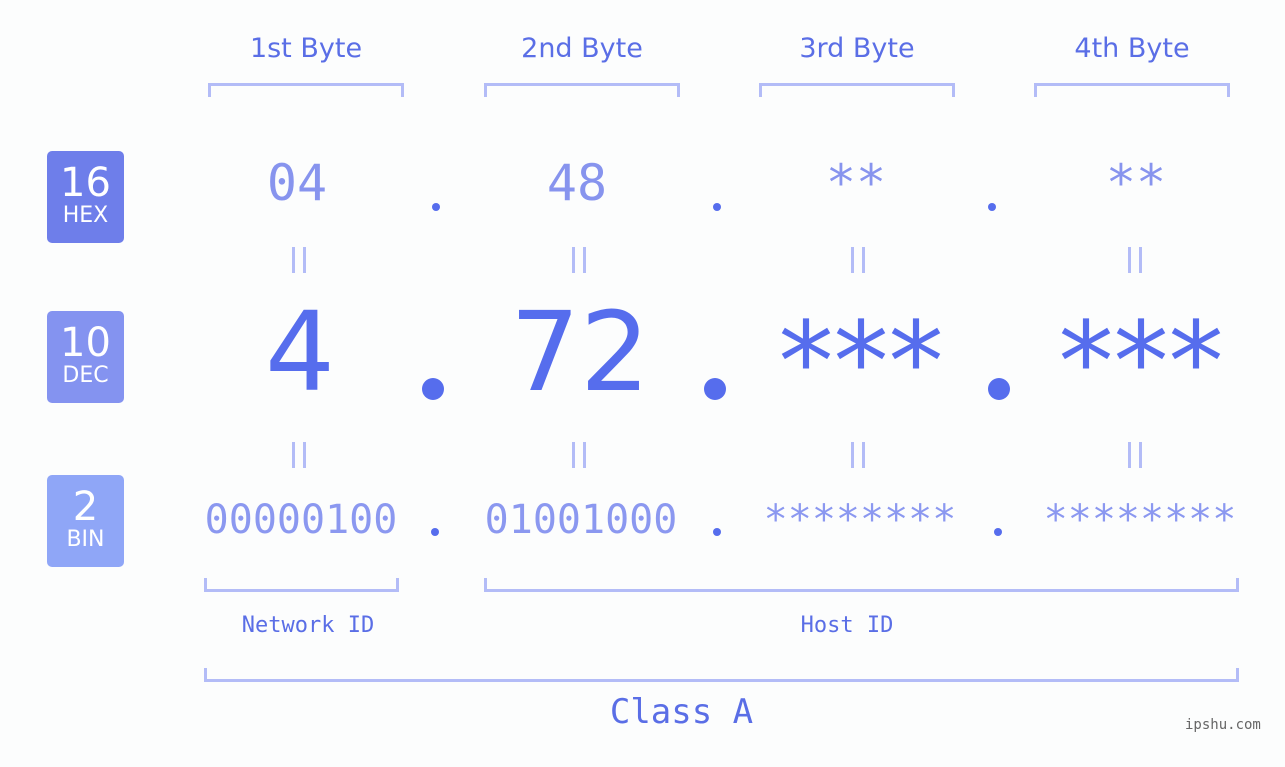 The height and width of the screenshot is (767, 1285). Describe the element at coordinates (577, 183) in the screenshot. I see `hex-byte-2: 48` at that location.